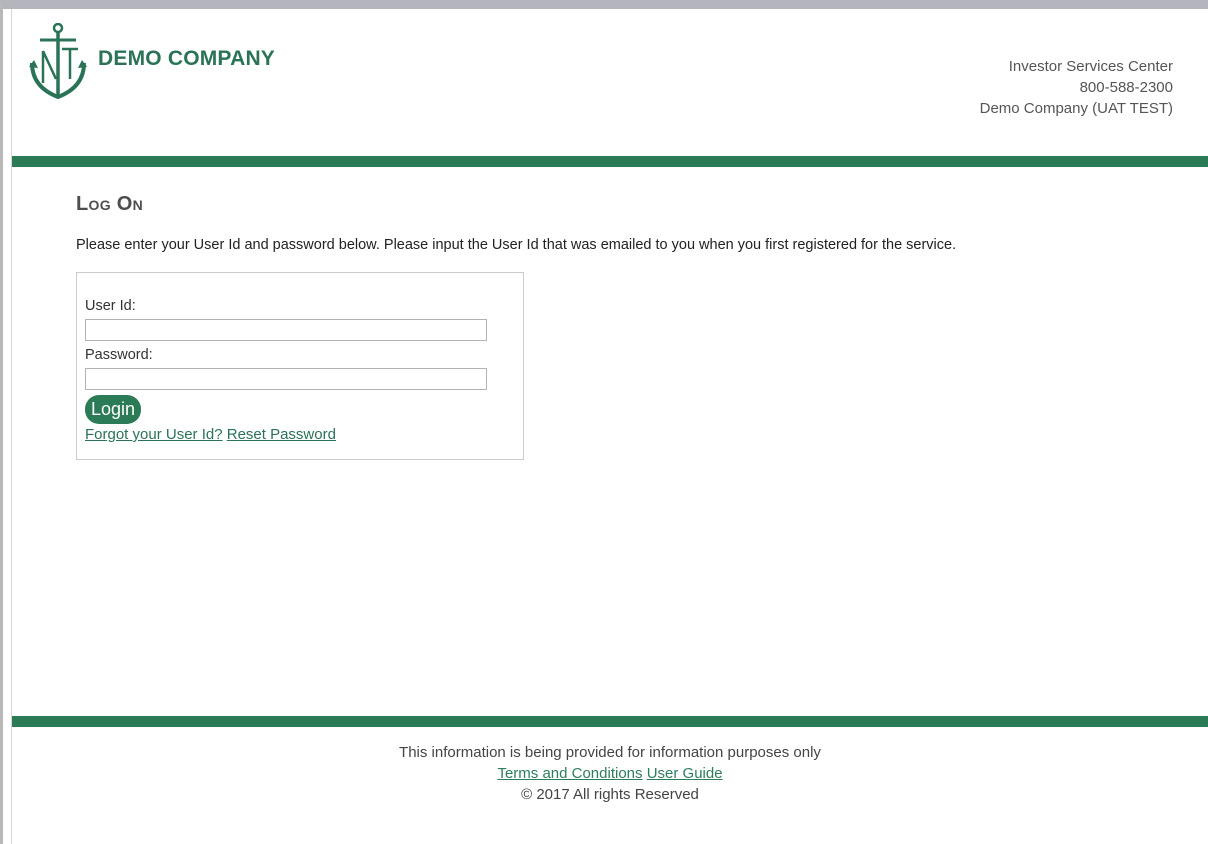  What do you see at coordinates (685, 773) in the screenshot?
I see `user-guide-link: User Guide` at bounding box center [685, 773].